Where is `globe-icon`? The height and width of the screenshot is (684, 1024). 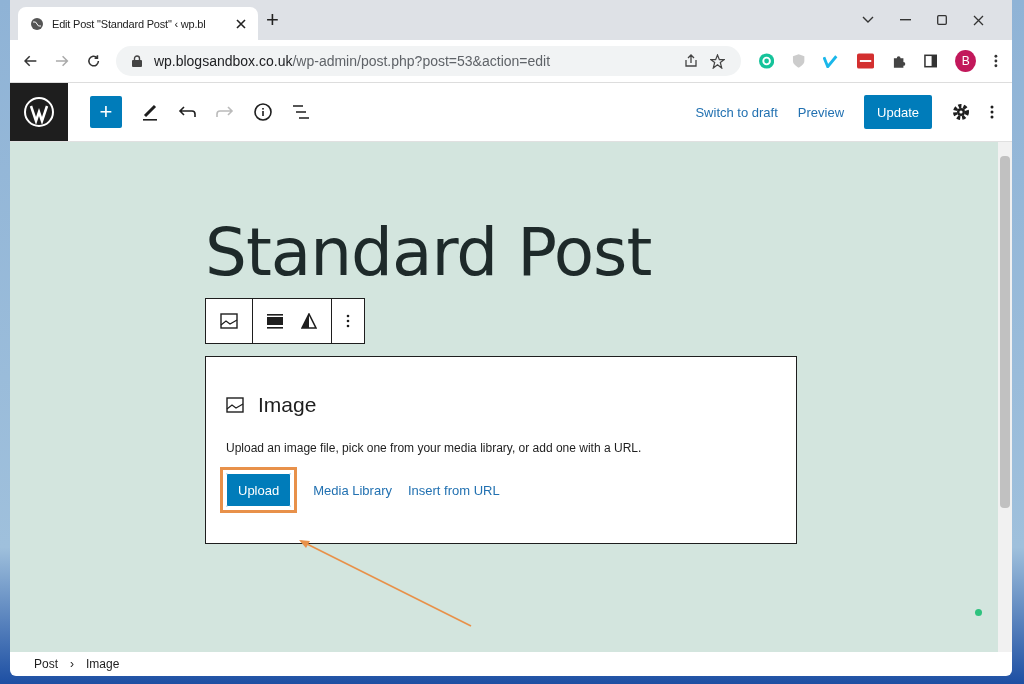 globe-icon is located at coordinates (37, 23).